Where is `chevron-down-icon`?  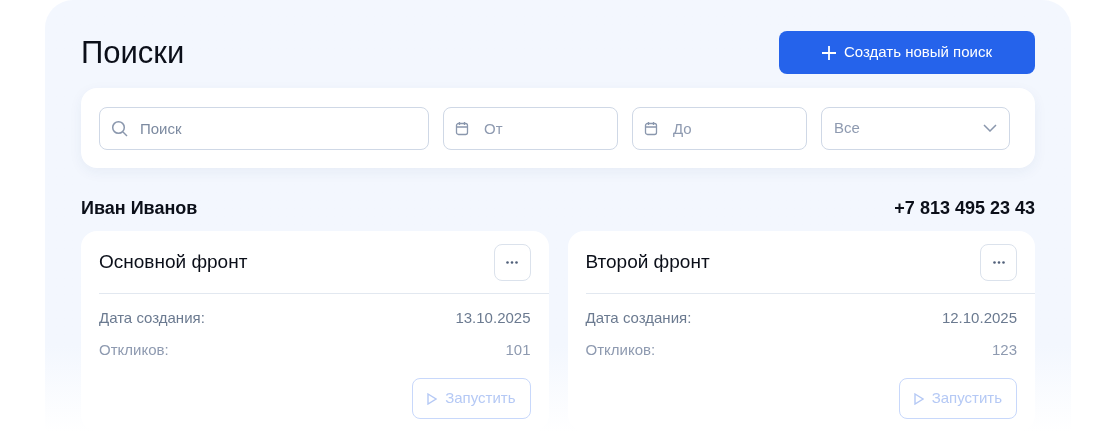 chevron-down-icon is located at coordinates (990, 128).